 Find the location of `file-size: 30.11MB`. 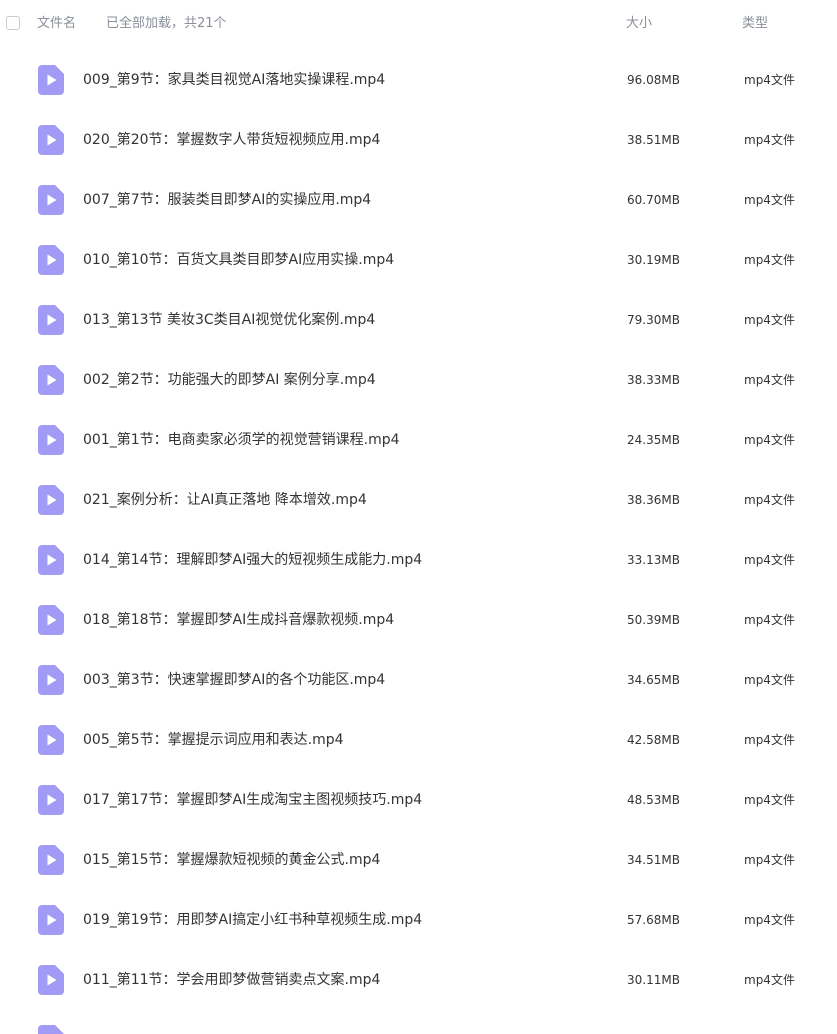

file-size: 30.11MB is located at coordinates (653, 980).